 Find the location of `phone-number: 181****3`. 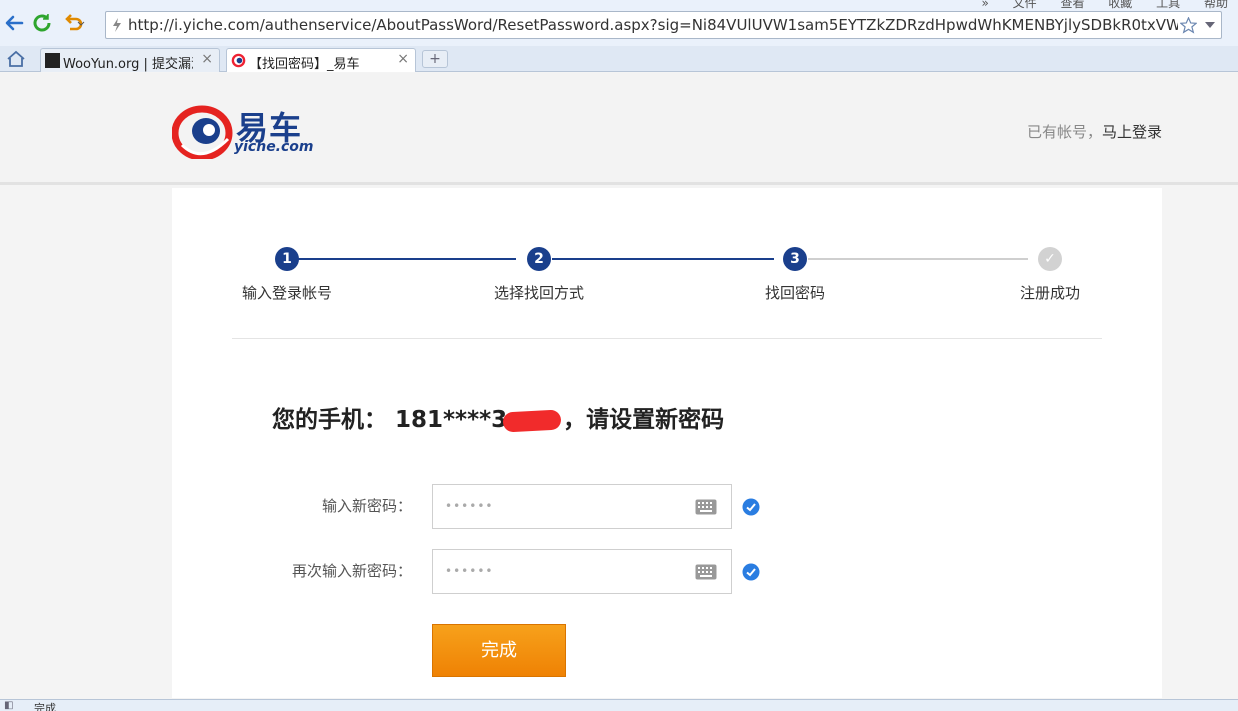

phone-number: 181****3 is located at coordinates (451, 420).